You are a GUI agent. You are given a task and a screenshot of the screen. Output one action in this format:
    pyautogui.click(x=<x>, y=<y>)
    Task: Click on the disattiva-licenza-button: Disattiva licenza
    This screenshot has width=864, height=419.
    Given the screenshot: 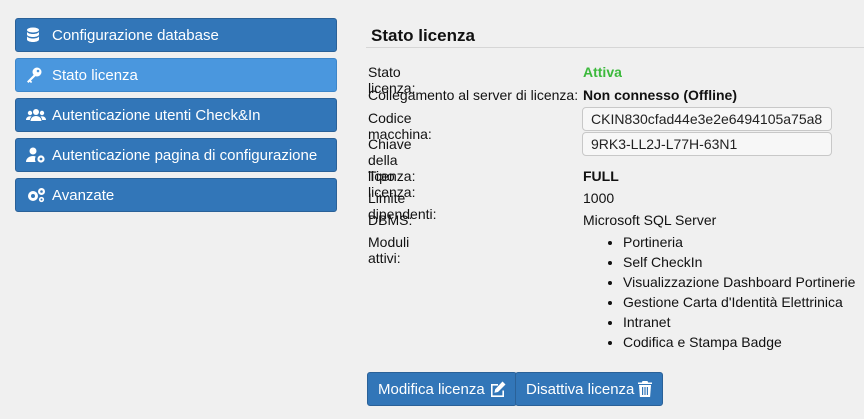 What is the action you would take?
    pyautogui.click(x=589, y=389)
    